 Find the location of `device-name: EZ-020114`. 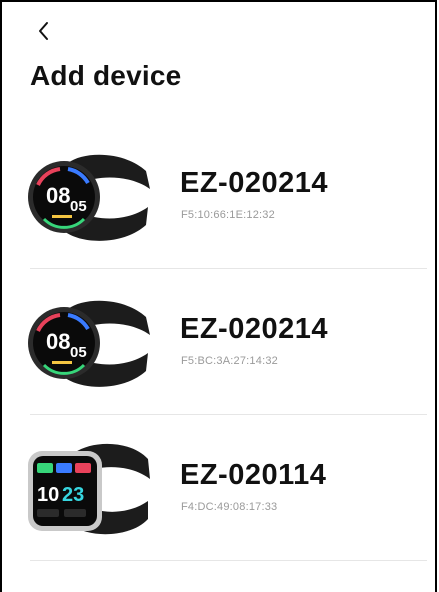

device-name: EZ-020114 is located at coordinates (253, 475).